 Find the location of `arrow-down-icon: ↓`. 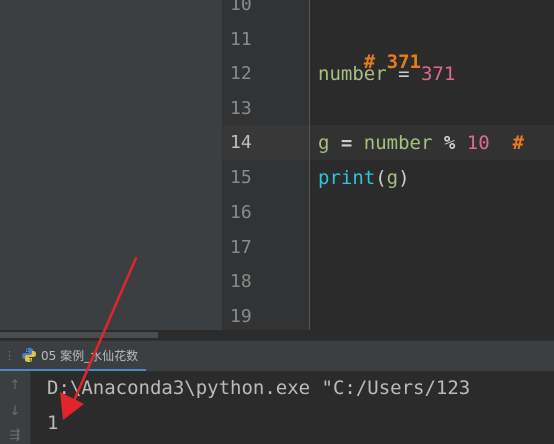

arrow-down-icon: ↓ is located at coordinates (15, 412).